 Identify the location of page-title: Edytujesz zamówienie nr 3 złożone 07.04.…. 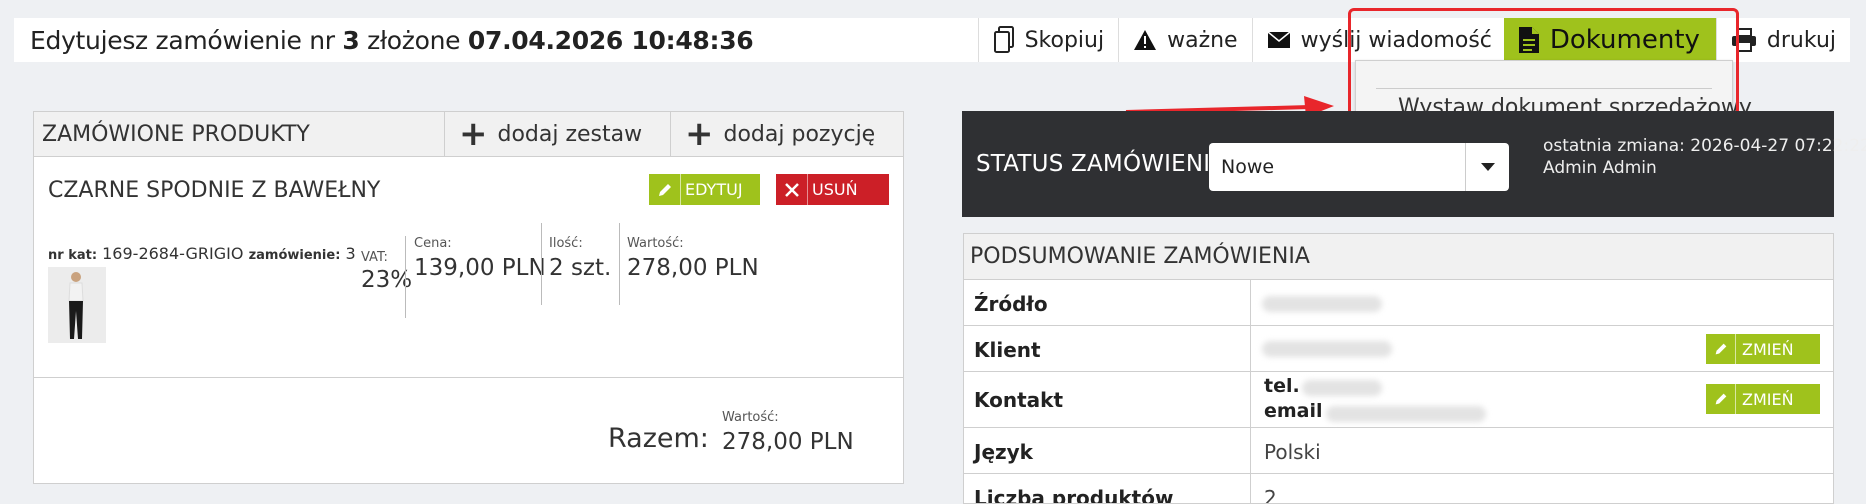
(496, 40).